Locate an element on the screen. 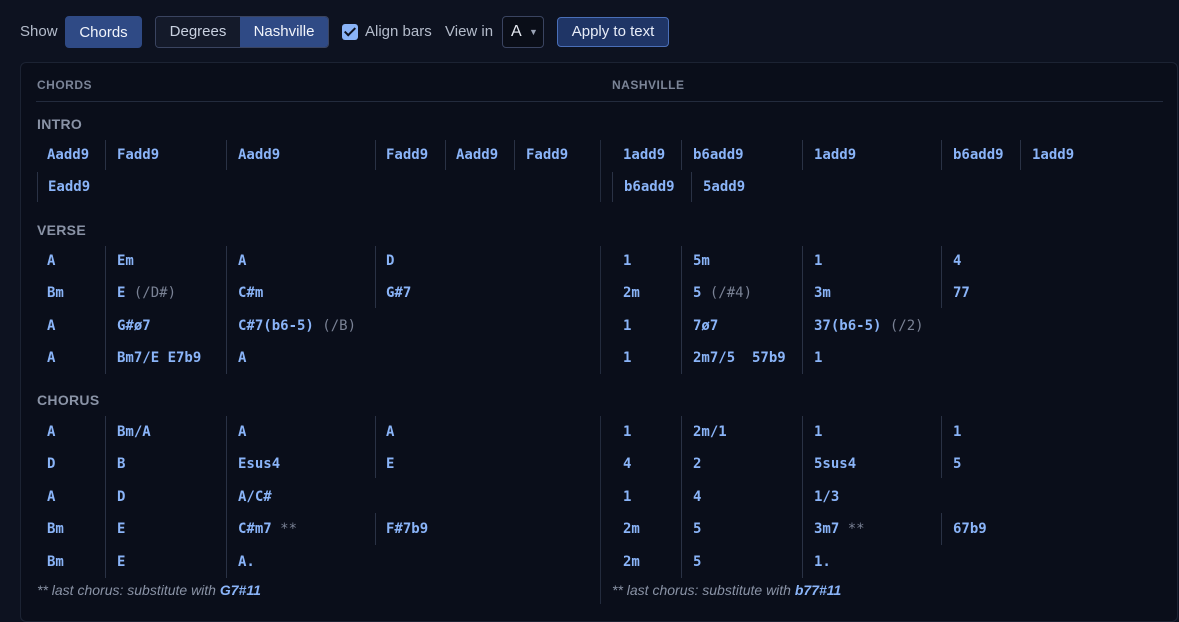 This screenshot has width=1179, height=622. chord-symbol: Bm/A is located at coordinates (134, 432).